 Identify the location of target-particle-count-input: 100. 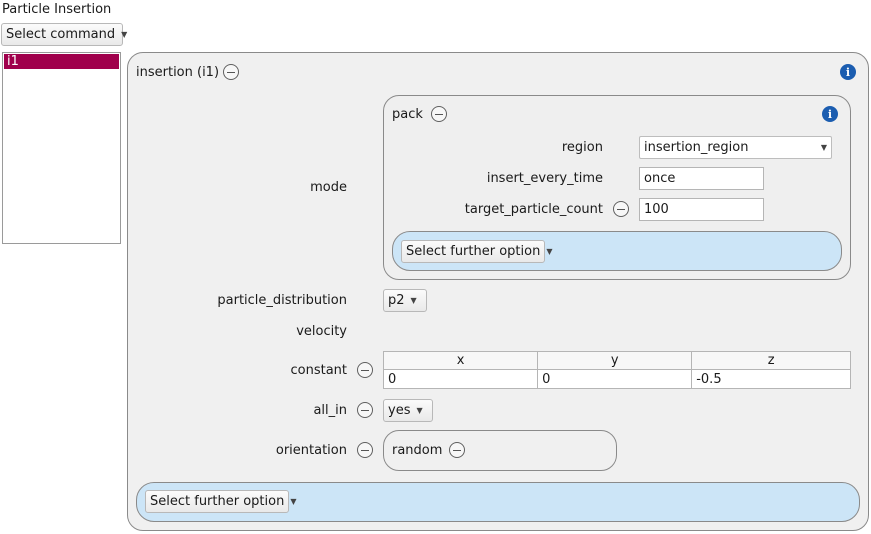
(701, 209).